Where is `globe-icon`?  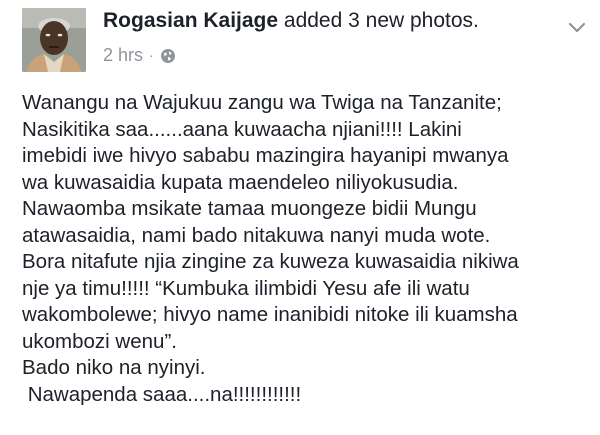
globe-icon is located at coordinates (168, 55).